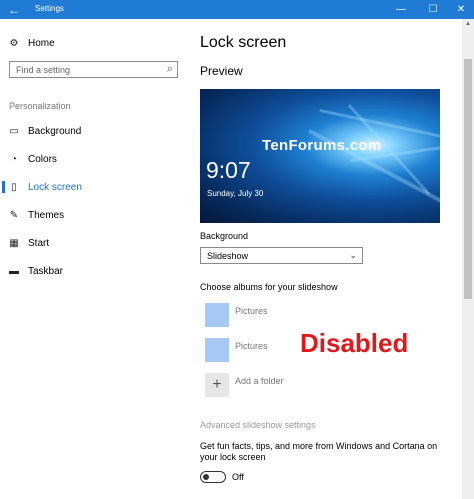  What do you see at coordinates (258, 425) in the screenshot?
I see `advanced-slideshow-link: Advanced slideshow settings` at bounding box center [258, 425].